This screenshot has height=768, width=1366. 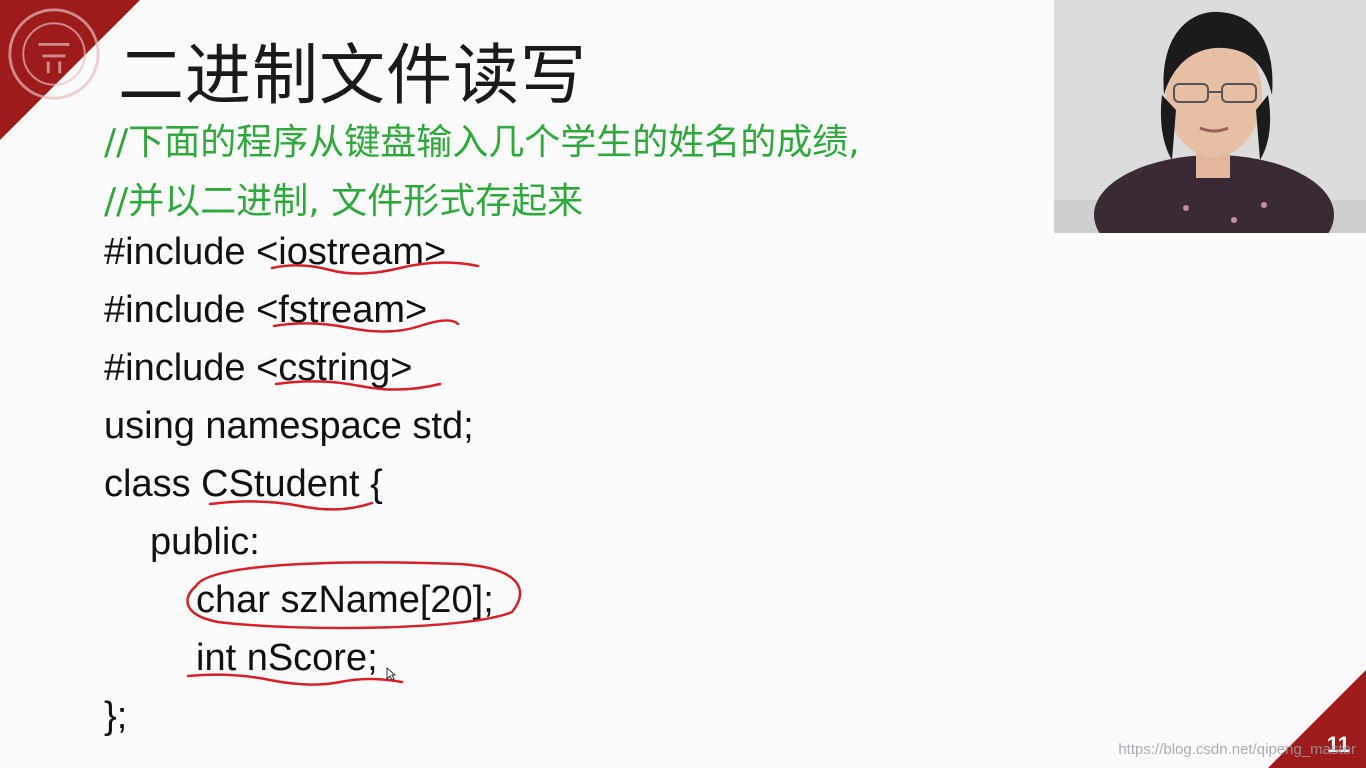 I want to click on slide-title: 二进制文件读写, so click(x=352, y=75).